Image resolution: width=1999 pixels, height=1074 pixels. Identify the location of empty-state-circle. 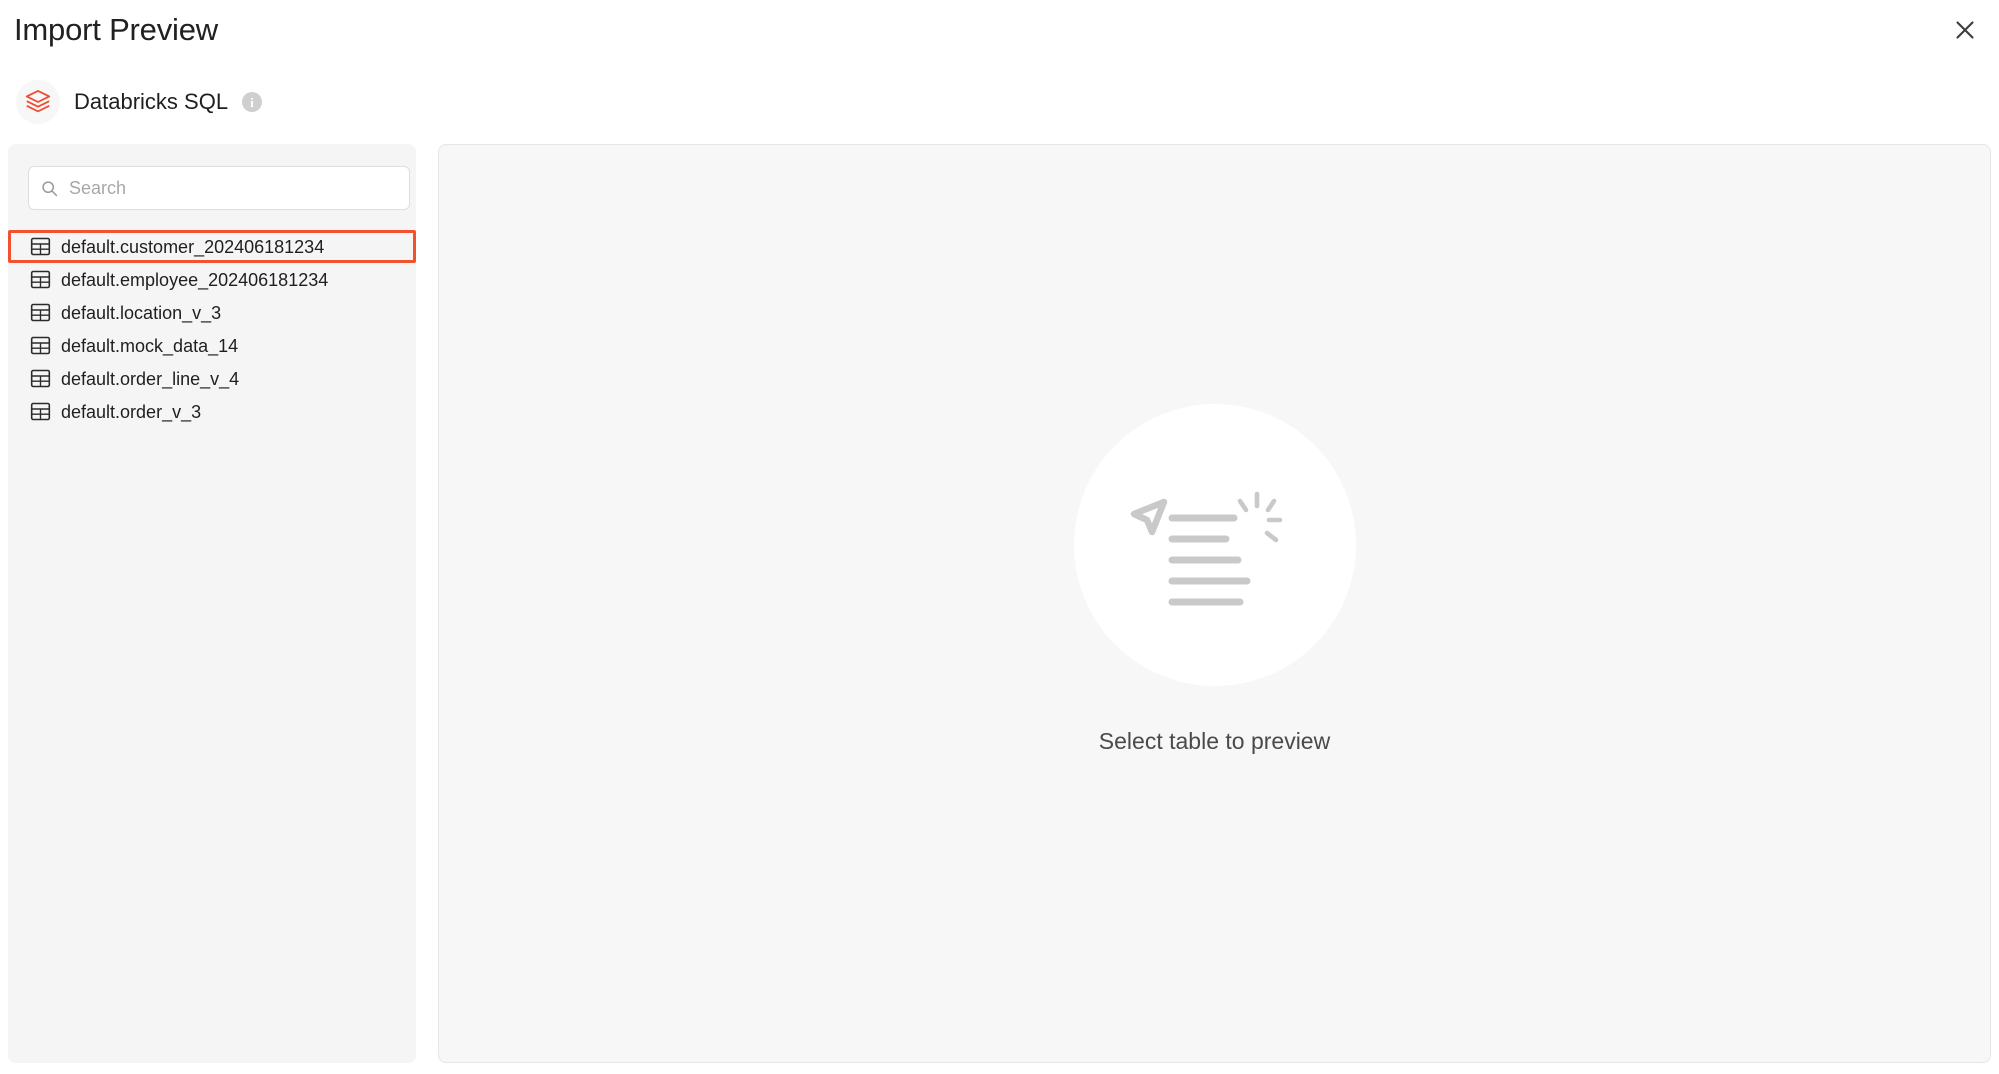
(1214, 545).